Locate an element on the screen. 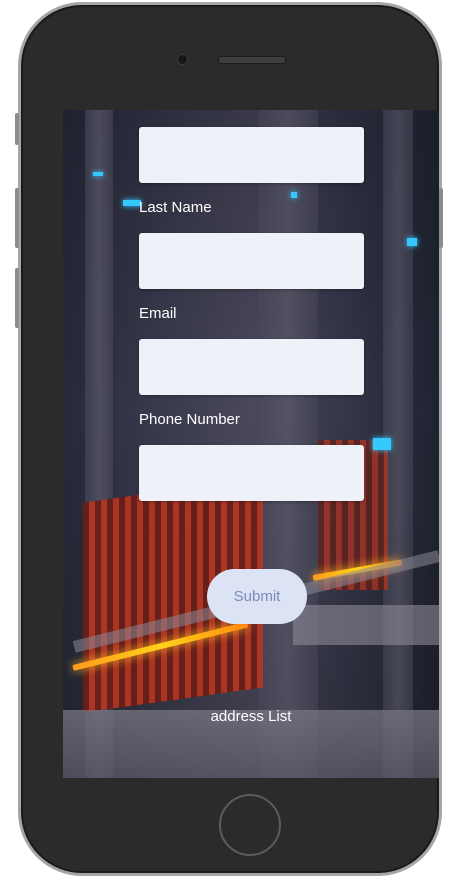 Image resolution: width=457 pixels, height=884 pixels. email-field is located at coordinates (251, 367).